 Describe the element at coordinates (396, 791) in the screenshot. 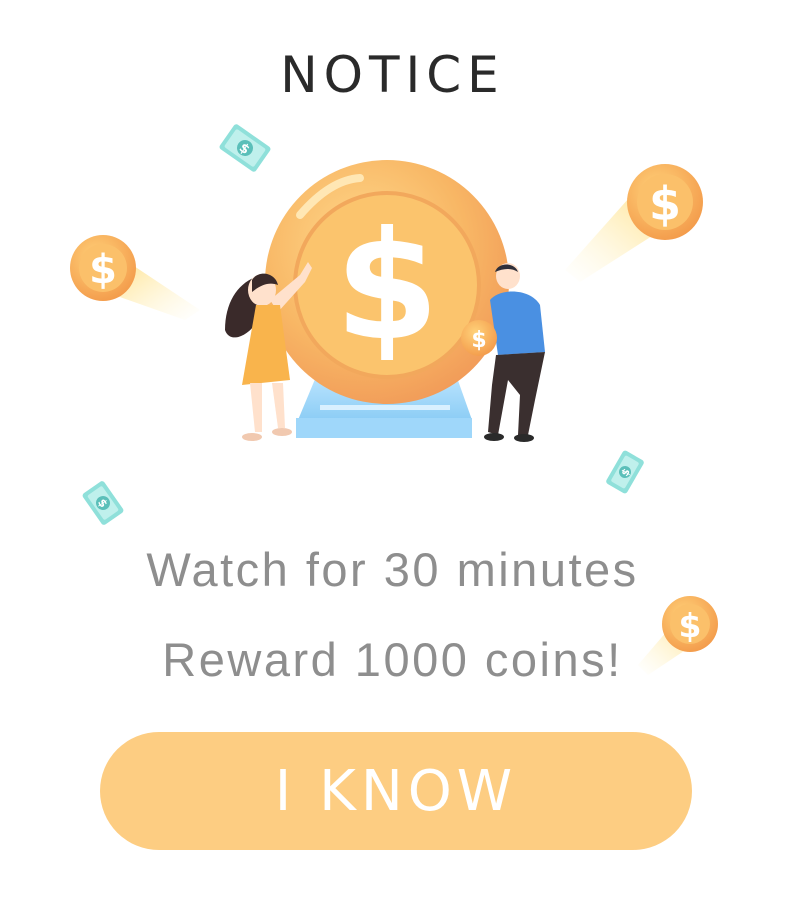

I see `i-know-button: I KNOW` at that location.